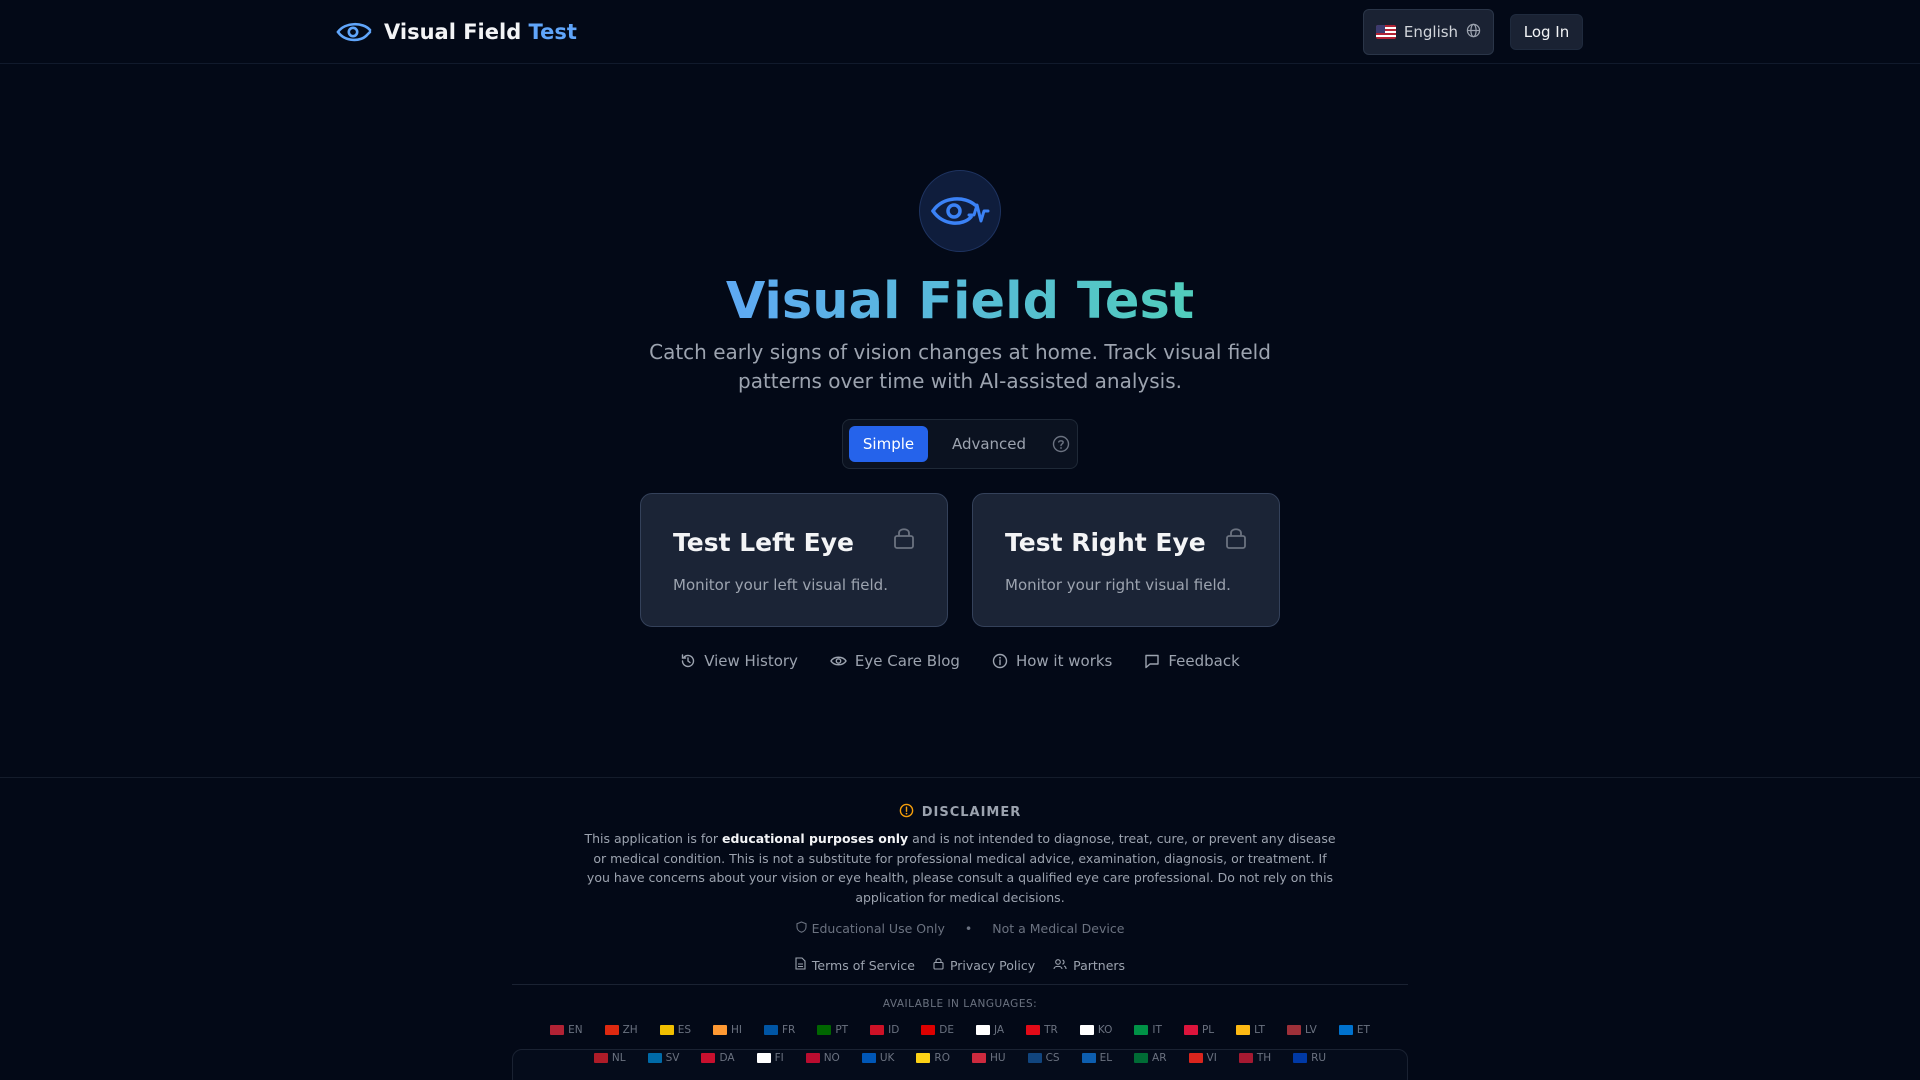 This screenshot has height=1080, width=1920. Describe the element at coordinates (1105, 1030) in the screenshot. I see `language-code: KO` at that location.